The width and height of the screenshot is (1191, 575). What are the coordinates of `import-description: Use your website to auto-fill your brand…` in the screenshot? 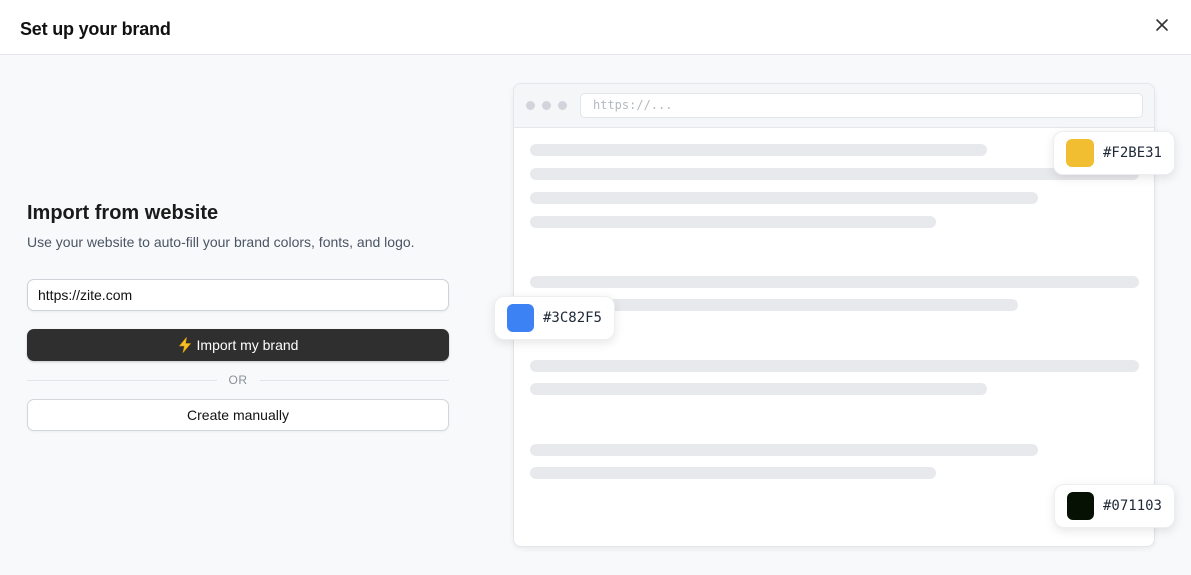 It's located at (221, 242).